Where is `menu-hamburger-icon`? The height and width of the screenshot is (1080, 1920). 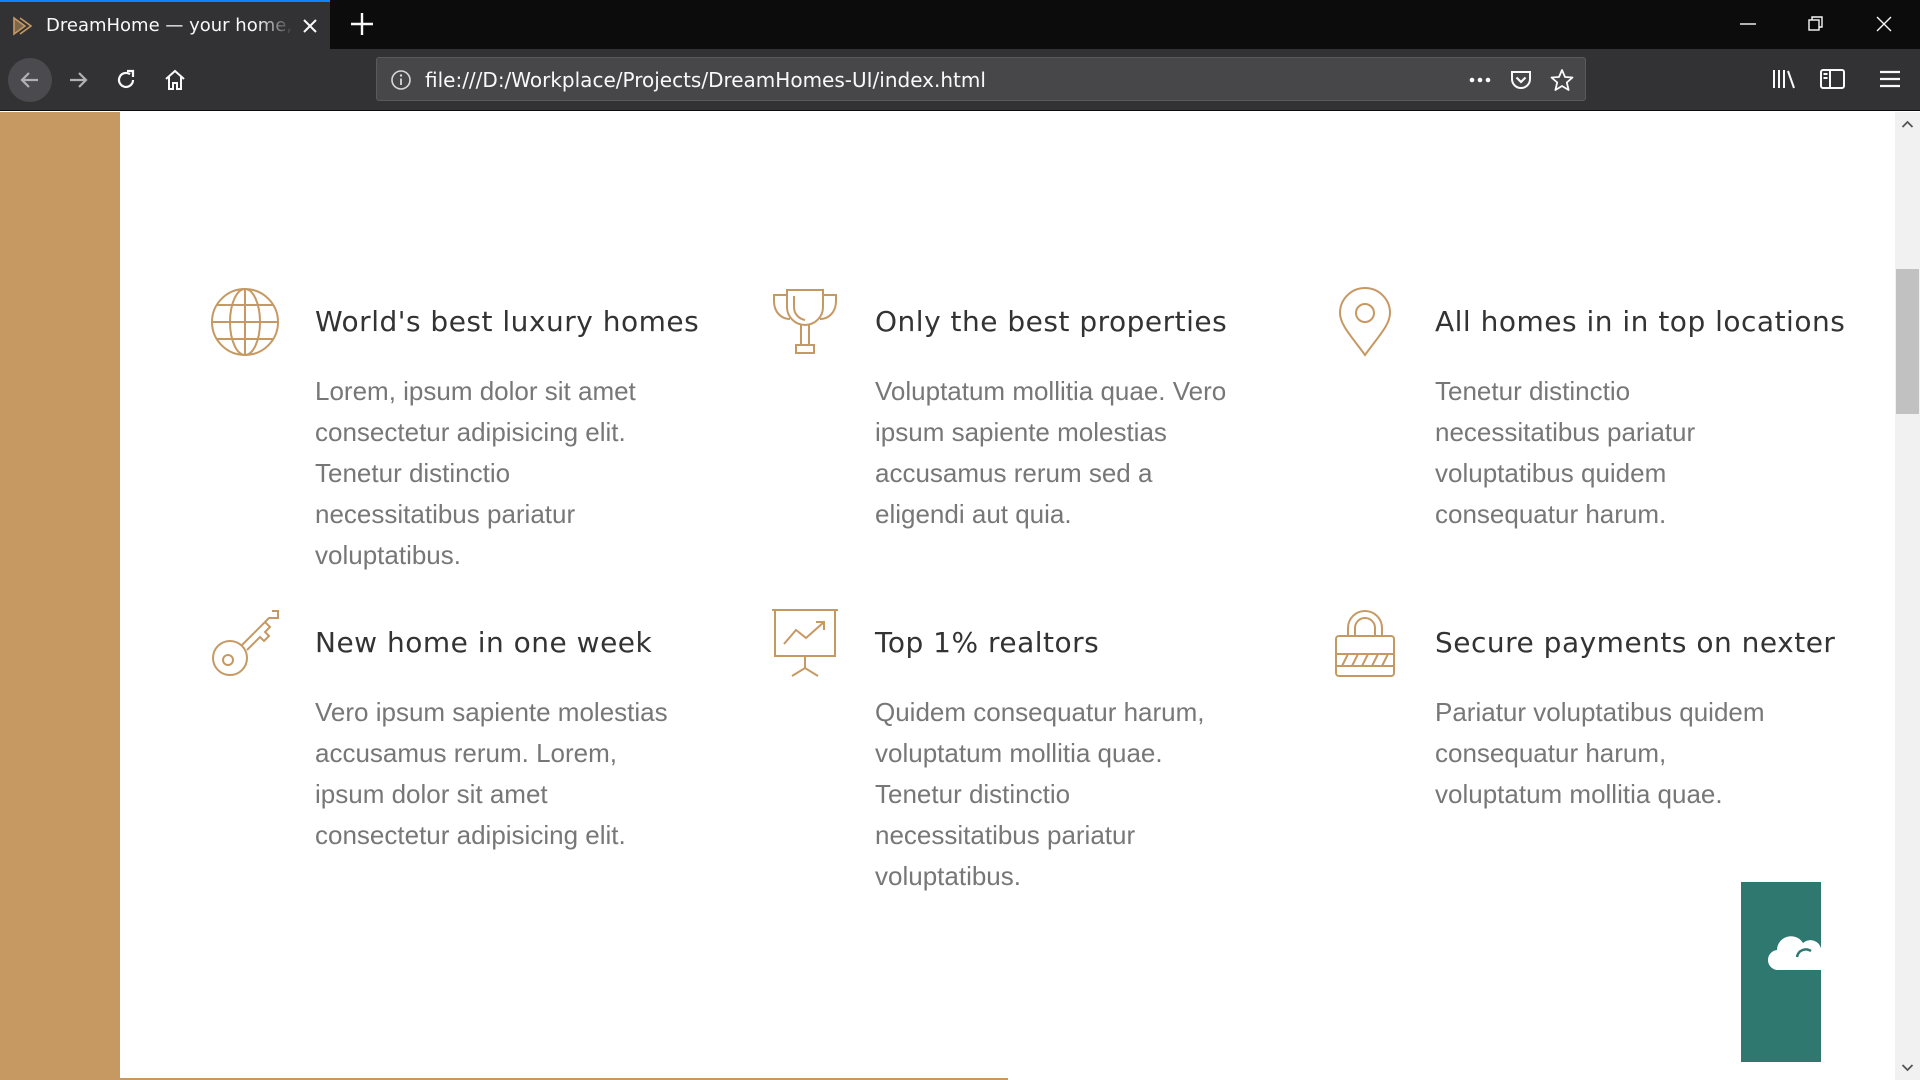 menu-hamburger-icon is located at coordinates (1890, 79).